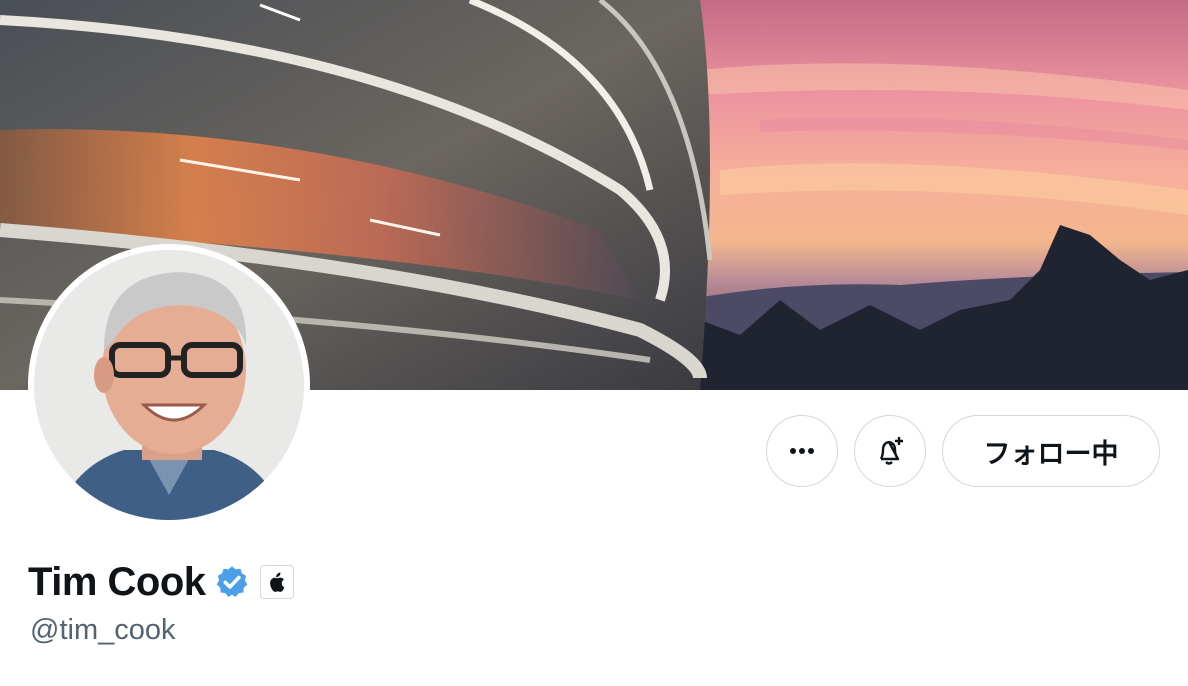 This screenshot has width=1188, height=686. I want to click on profile-handle: @tim_cook, so click(103, 630).